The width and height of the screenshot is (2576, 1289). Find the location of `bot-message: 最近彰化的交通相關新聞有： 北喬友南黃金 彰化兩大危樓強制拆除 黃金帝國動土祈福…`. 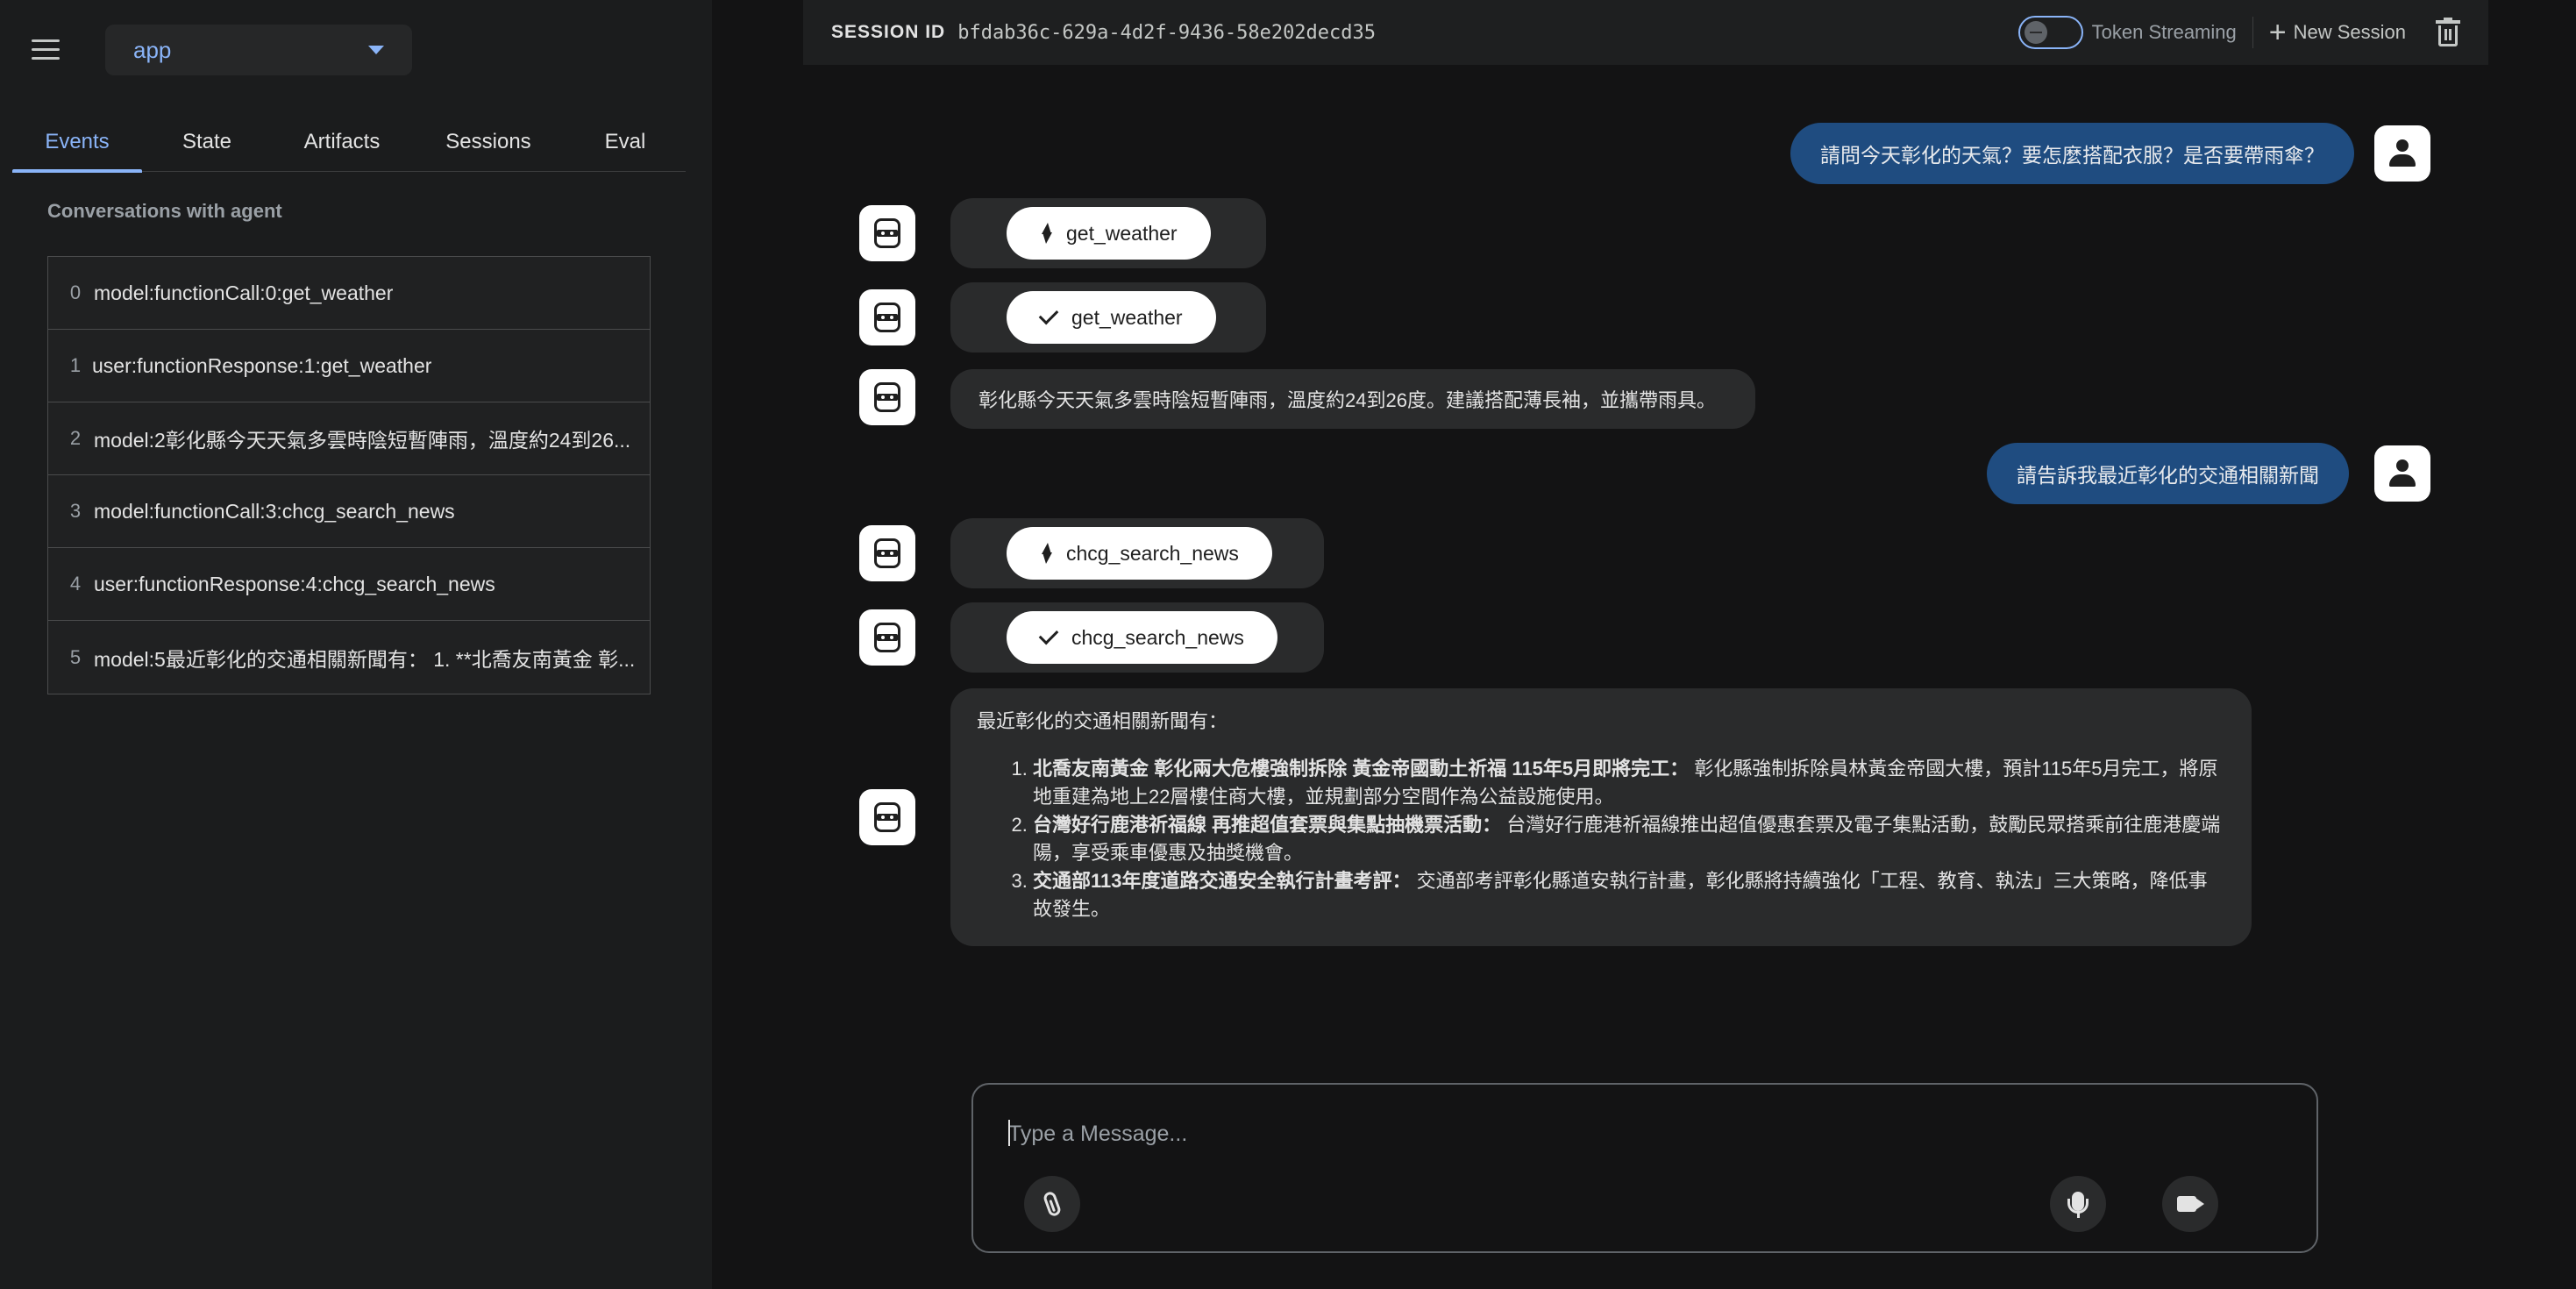

bot-message: 最近彰化的交通相關新聞有： 北喬友南黃金 彰化兩大危樓強制拆除 黃金帝國動土祈福… is located at coordinates (1601, 817).